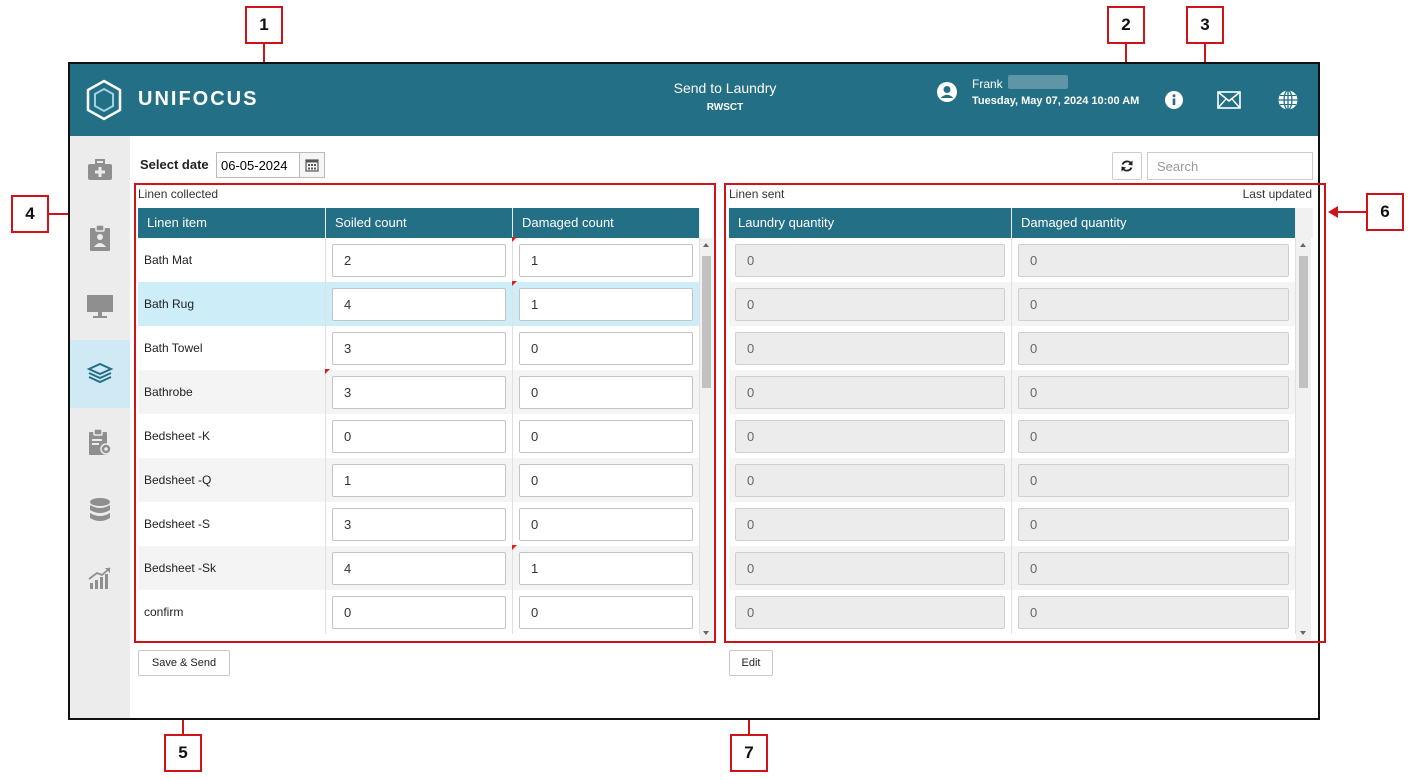 Image resolution: width=1414 pixels, height=780 pixels. I want to click on table-row: Bath Mat, so click(419, 259).